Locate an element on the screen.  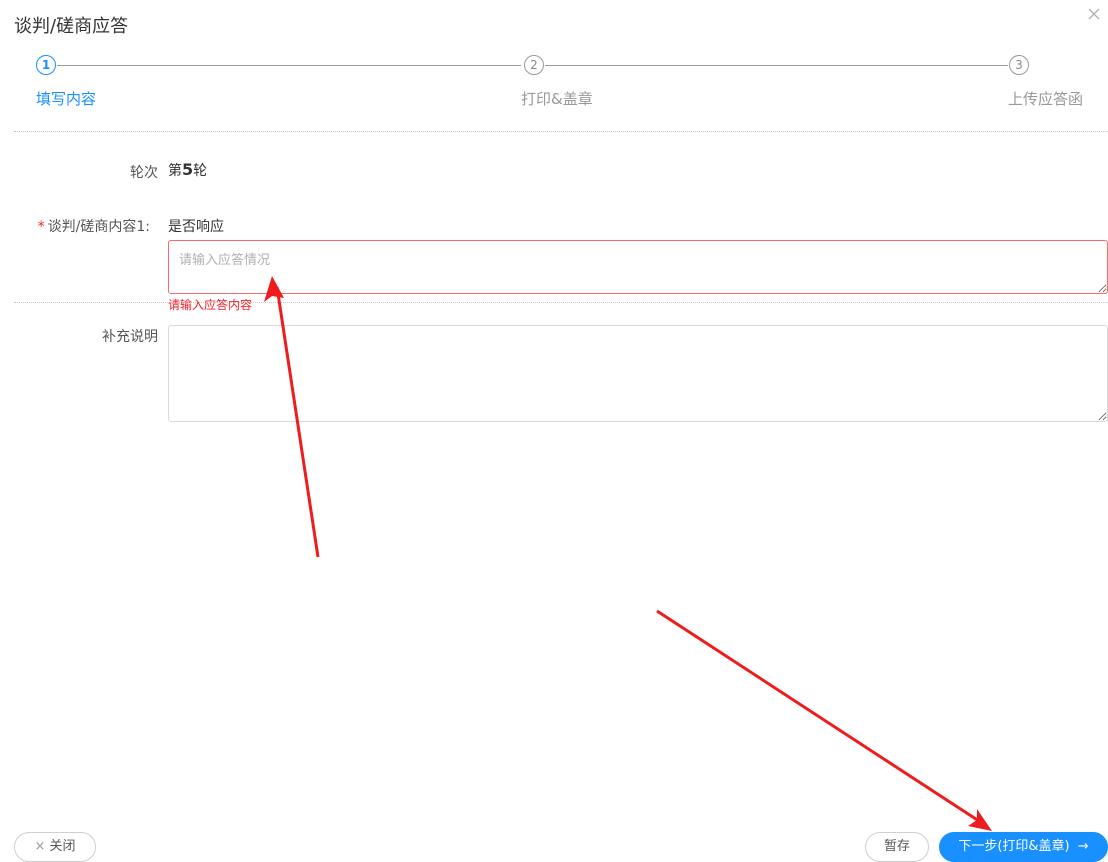
step-1-number: 1 is located at coordinates (46, 65).